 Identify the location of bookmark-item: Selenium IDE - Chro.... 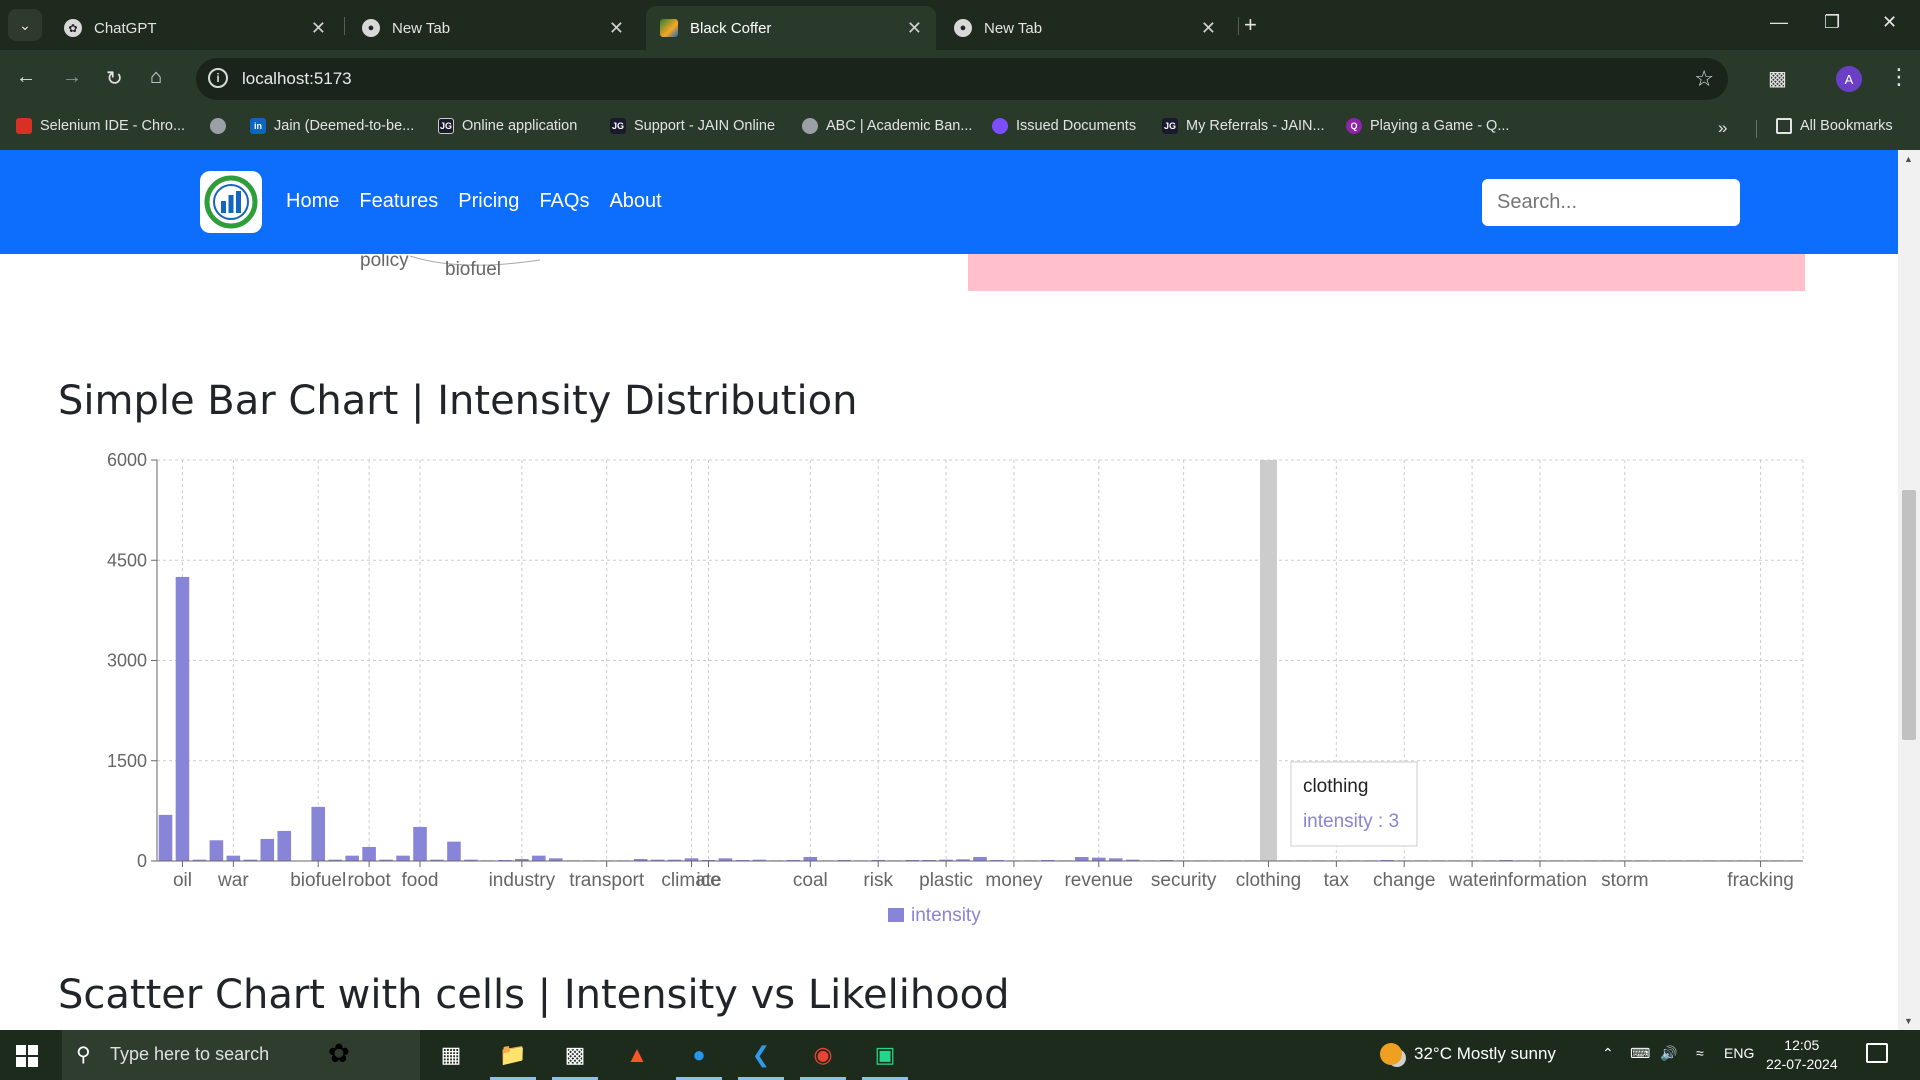
(100, 126).